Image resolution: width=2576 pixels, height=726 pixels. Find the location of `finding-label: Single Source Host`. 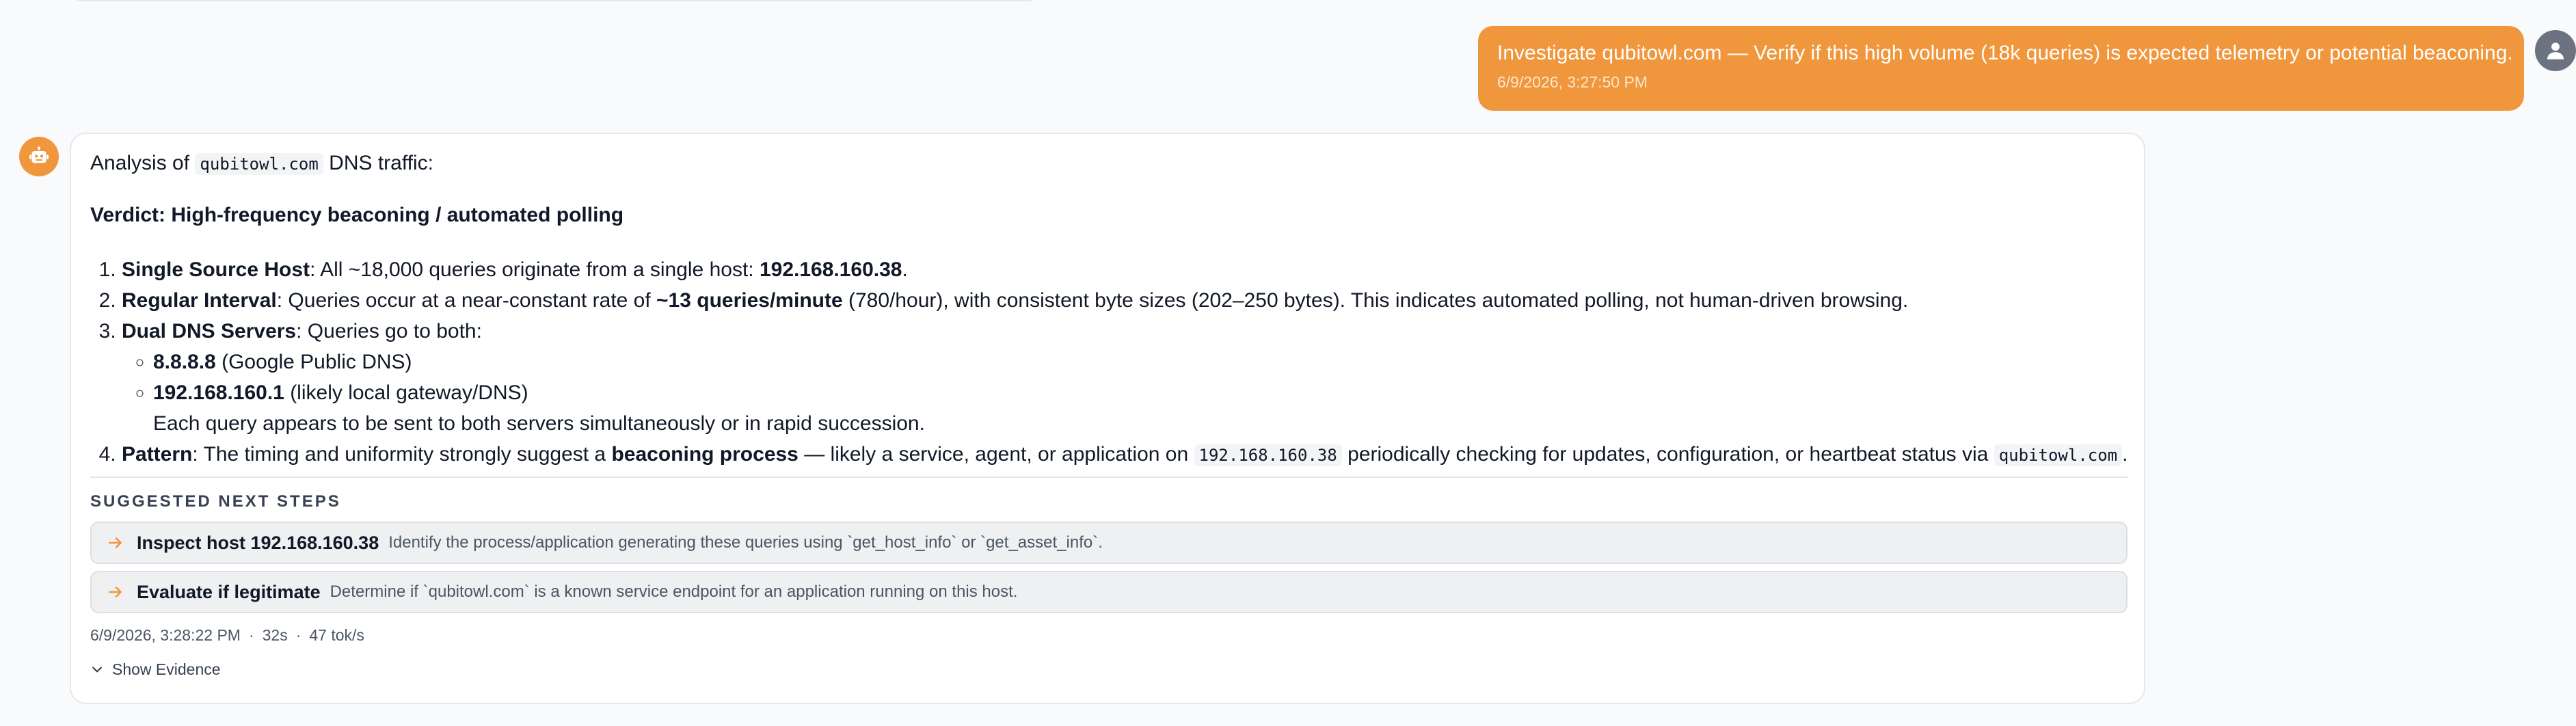

finding-label: Single Source Host is located at coordinates (216, 269).